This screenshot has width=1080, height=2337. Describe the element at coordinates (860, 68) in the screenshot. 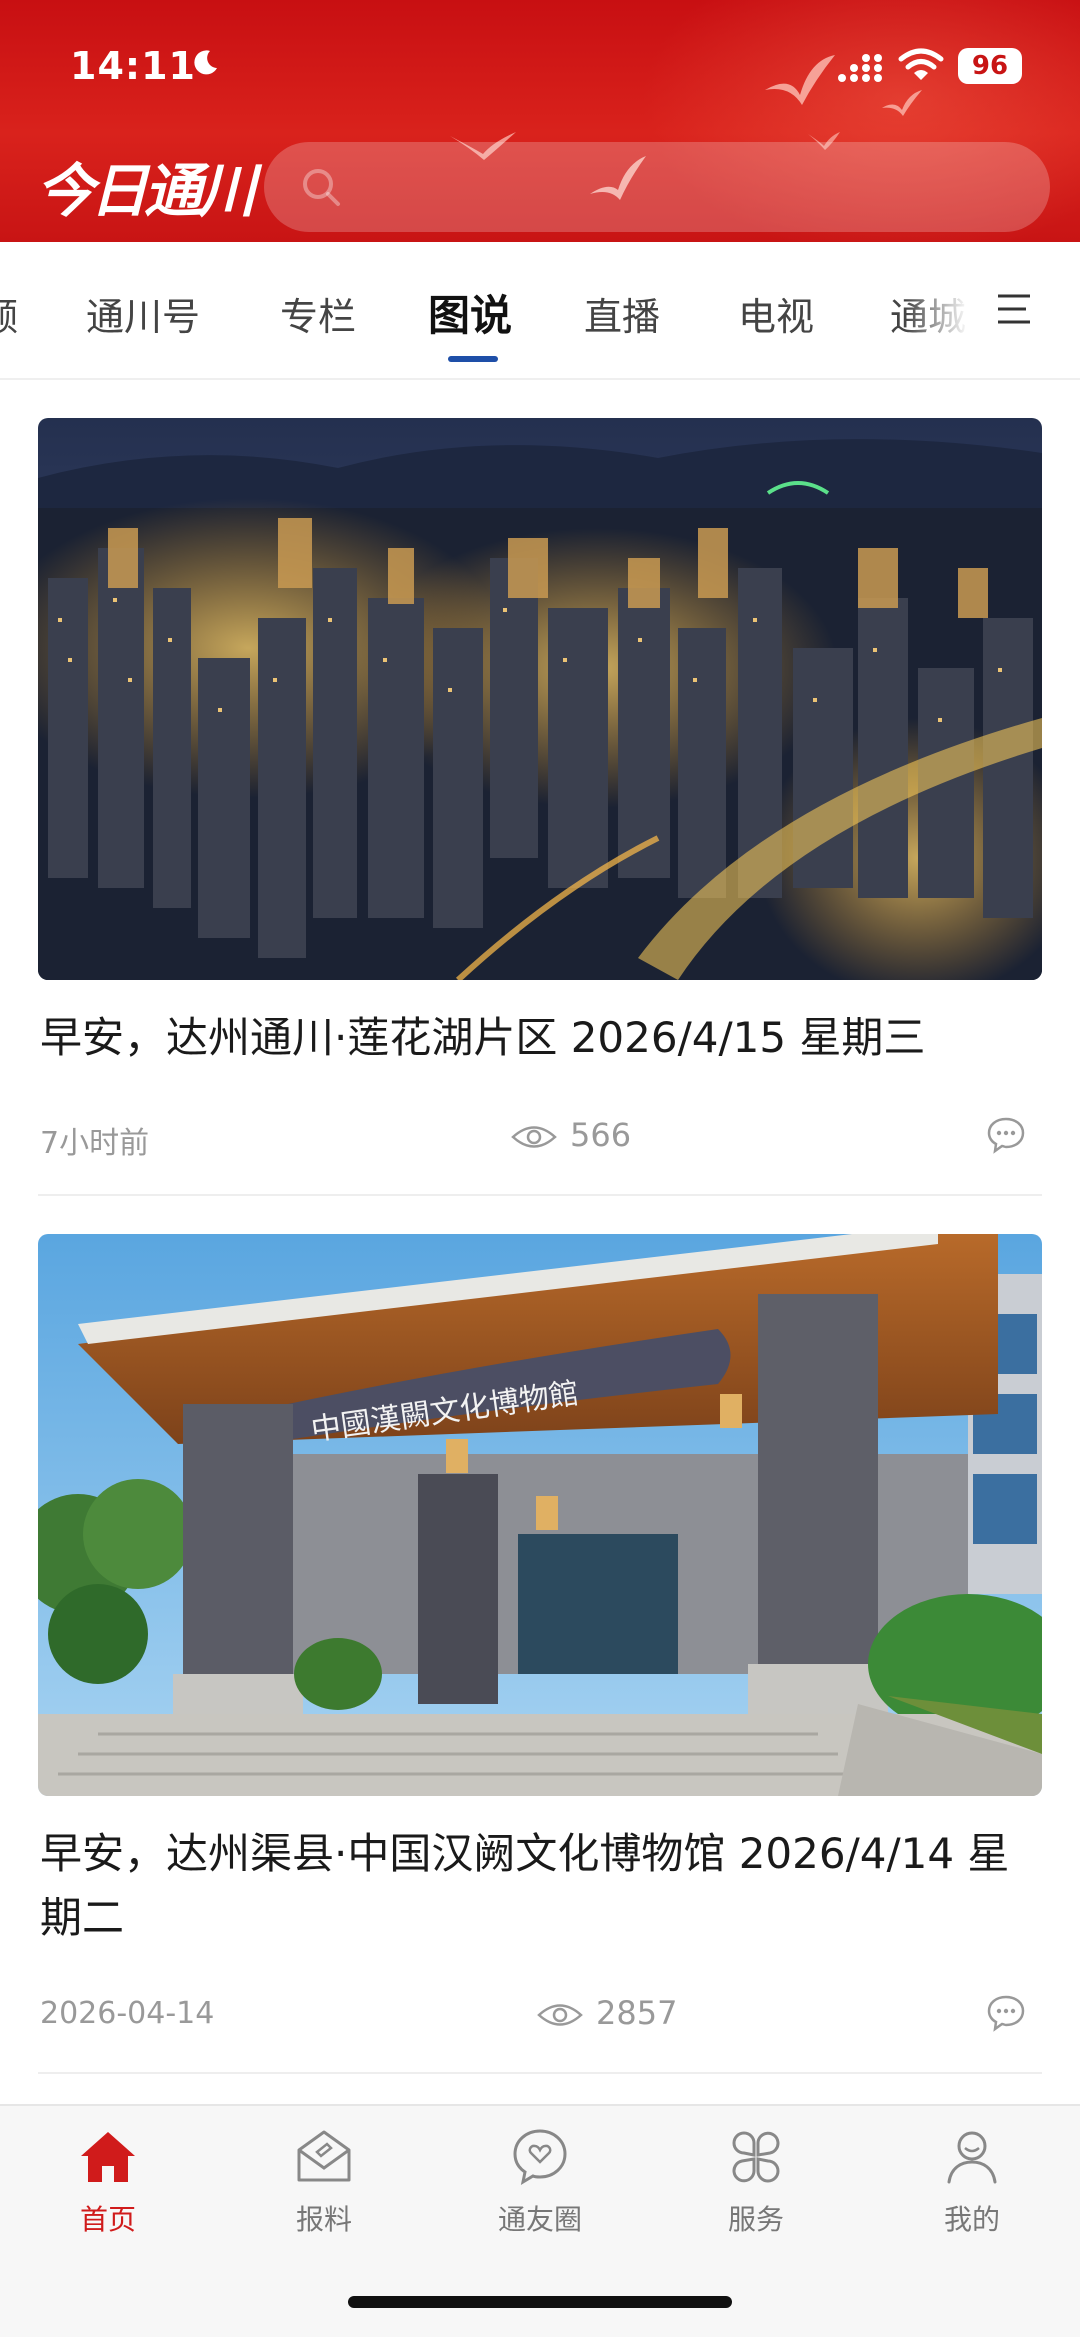

I see `signal-icon` at that location.